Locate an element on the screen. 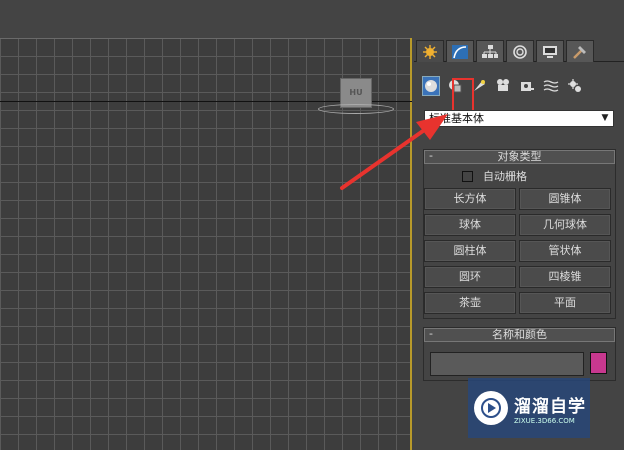  hierarchy-icon is located at coordinates (490, 51).